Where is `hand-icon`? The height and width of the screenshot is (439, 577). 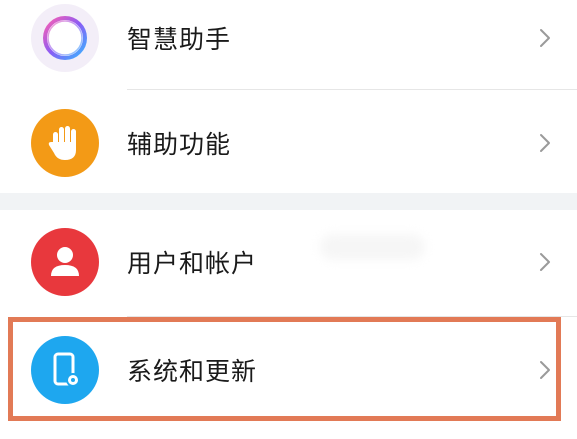
hand-icon is located at coordinates (65, 143).